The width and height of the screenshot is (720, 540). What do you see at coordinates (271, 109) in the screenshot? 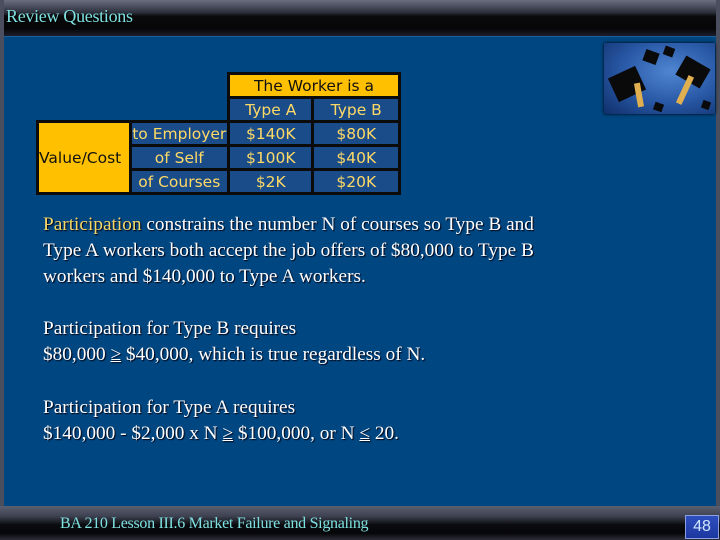
I see `column-header-type-a: Type A` at bounding box center [271, 109].